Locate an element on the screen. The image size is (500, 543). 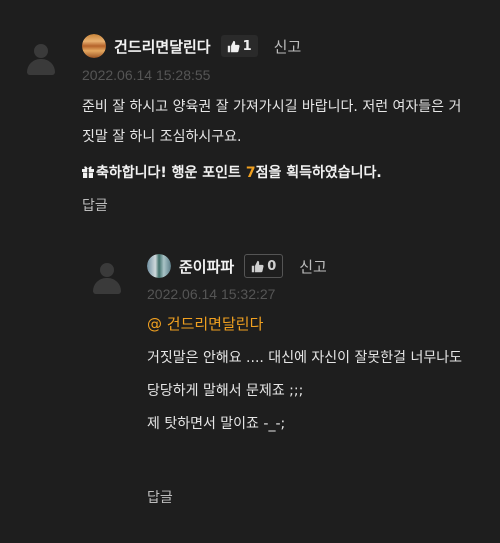
like-count: 0 is located at coordinates (272, 266).